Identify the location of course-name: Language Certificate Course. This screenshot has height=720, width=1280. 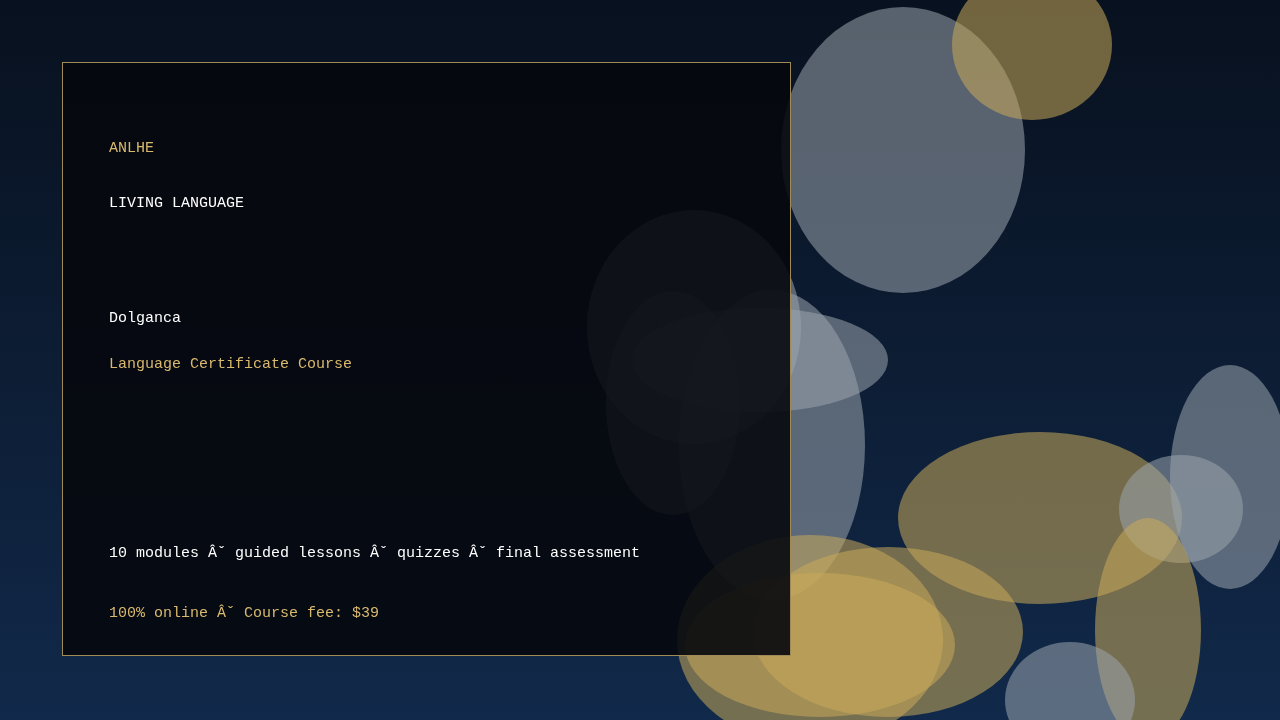
(231, 365).